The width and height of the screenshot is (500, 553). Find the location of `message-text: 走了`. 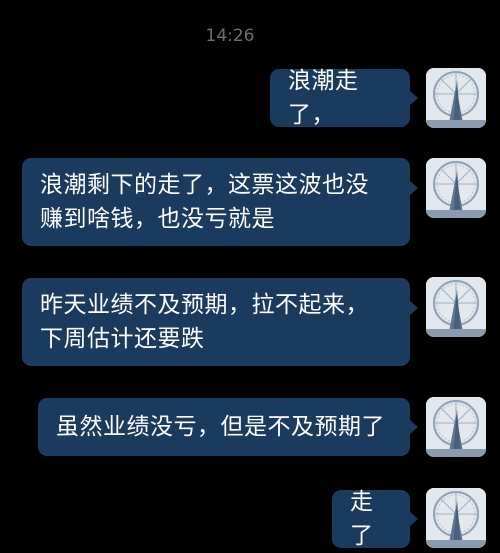

message-text: 走了 is located at coordinates (362, 519).